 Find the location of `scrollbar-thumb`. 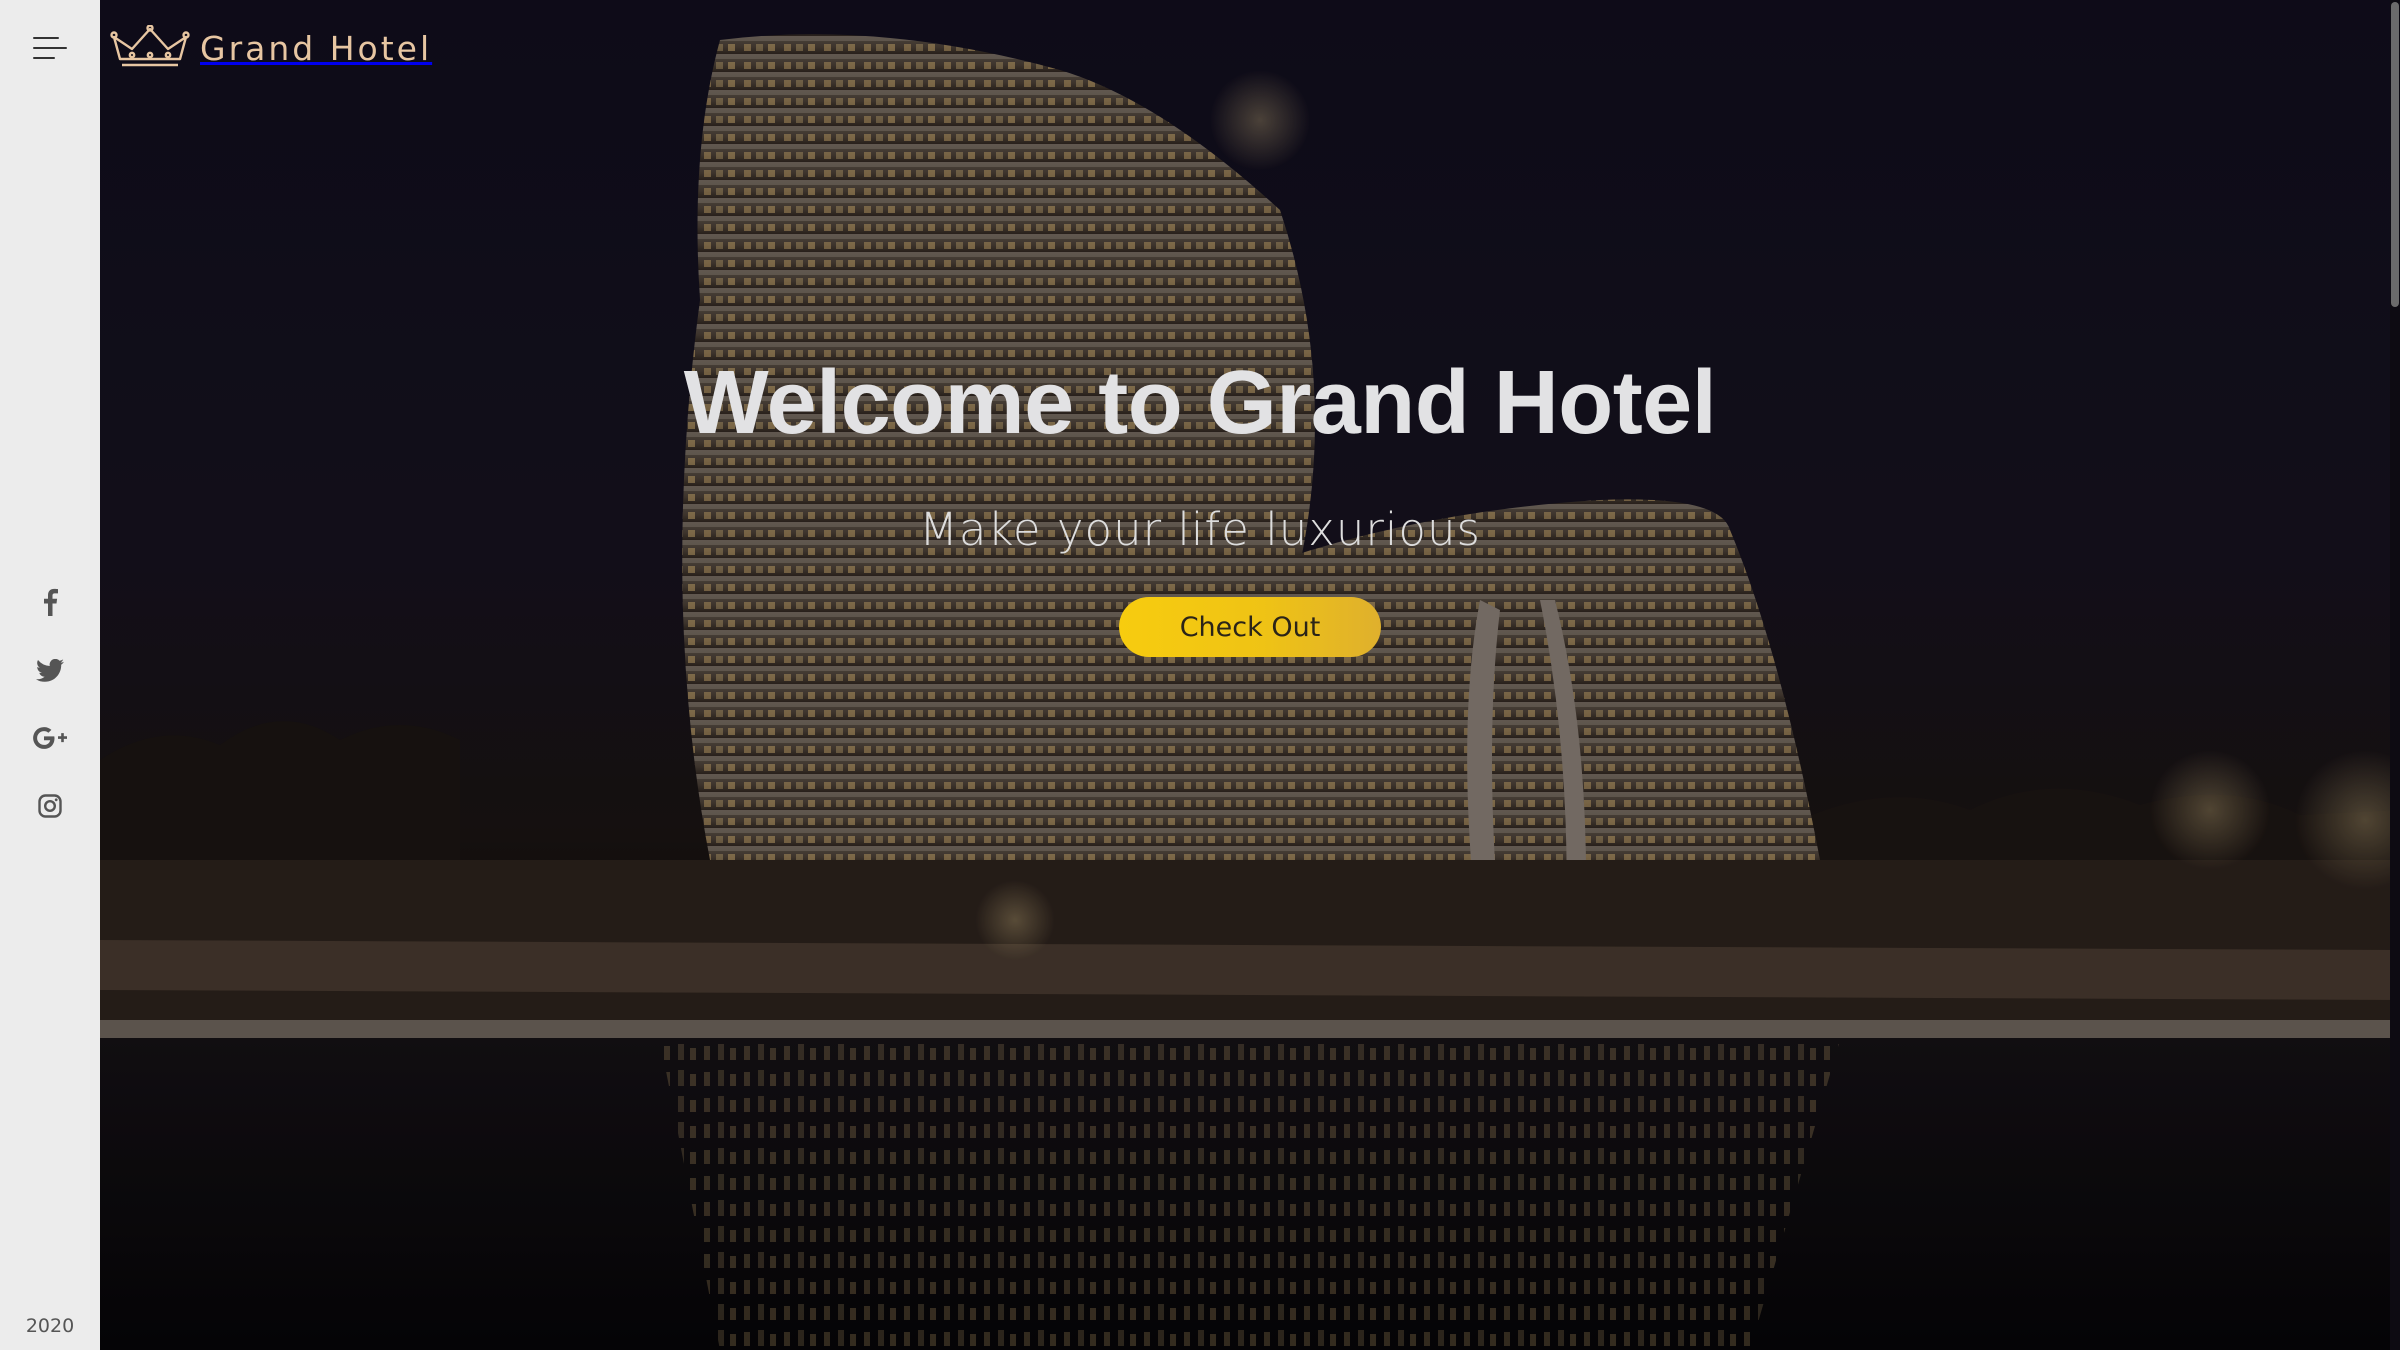

scrollbar-thumb is located at coordinates (2395, 154).